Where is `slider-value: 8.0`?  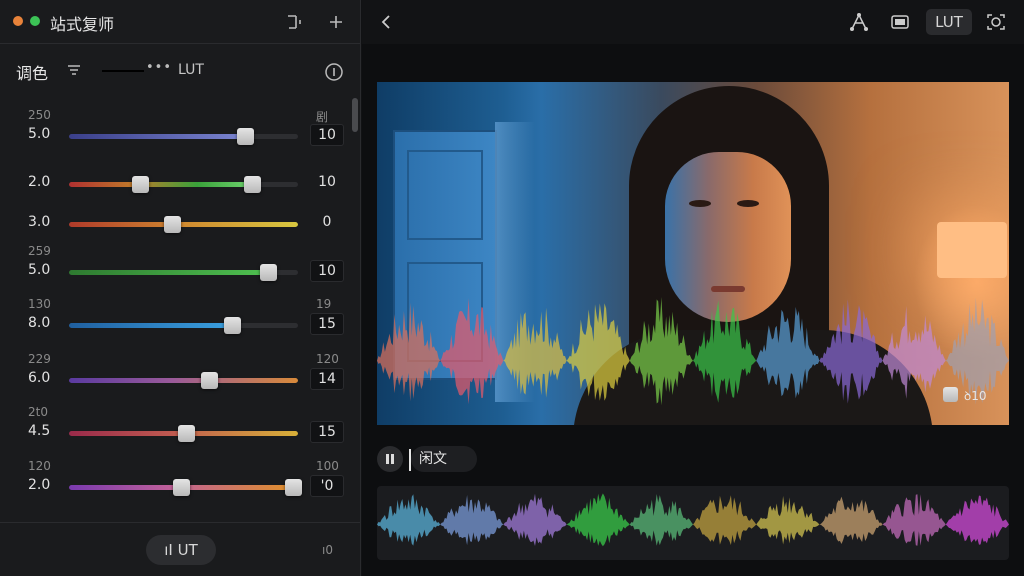
slider-value: 8.0 is located at coordinates (39, 323).